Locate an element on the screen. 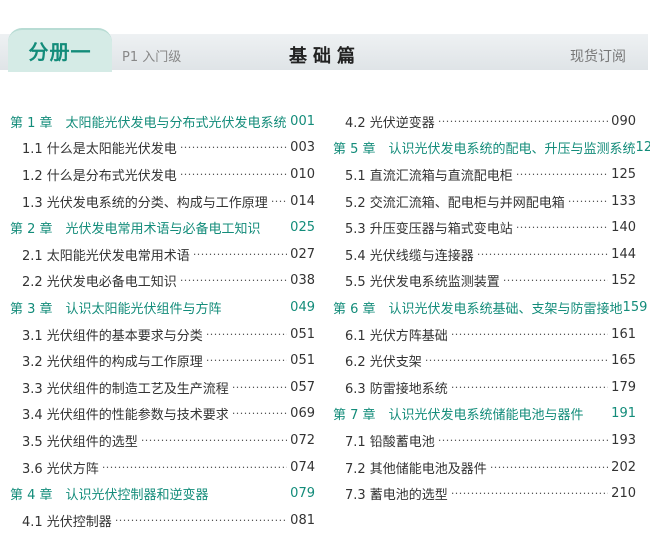 This screenshot has width=650, height=559. toc-entry-label: 第 2 章 光伏发电常用术语与必备电工知识 is located at coordinates (135, 230).